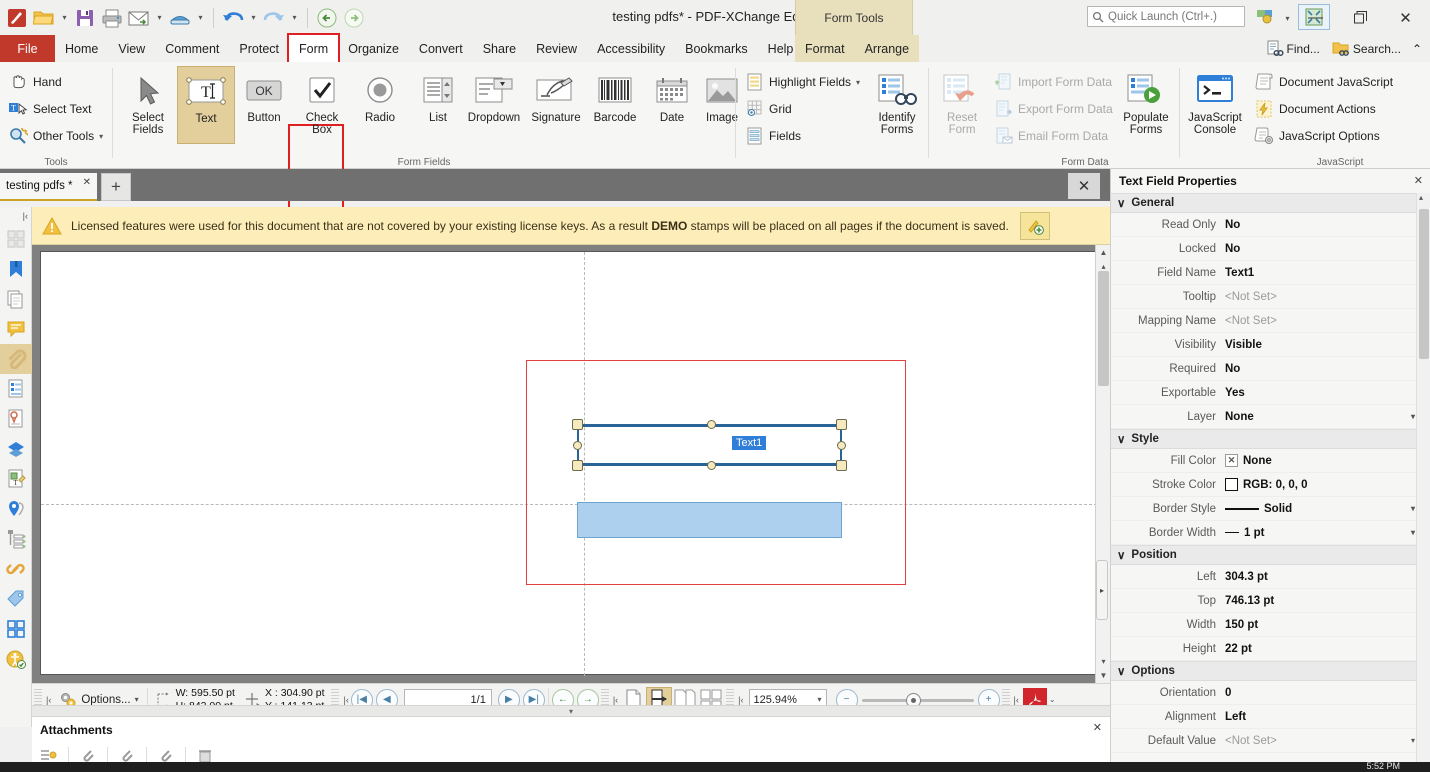 This screenshot has width=1430, height=772. I want to click on collapse-rail-button: |‹, so click(15, 215).